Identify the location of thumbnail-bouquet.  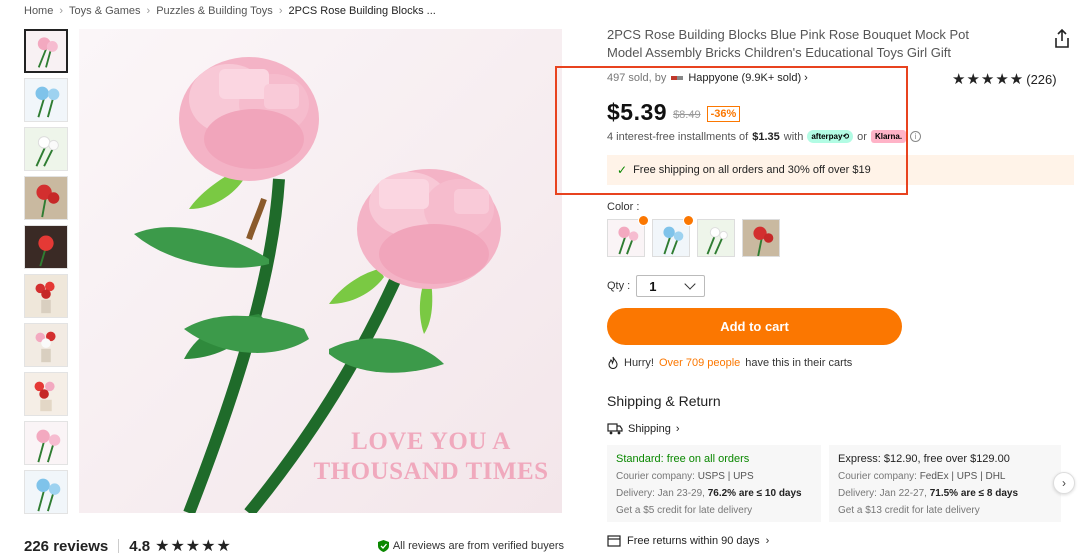
(46, 394).